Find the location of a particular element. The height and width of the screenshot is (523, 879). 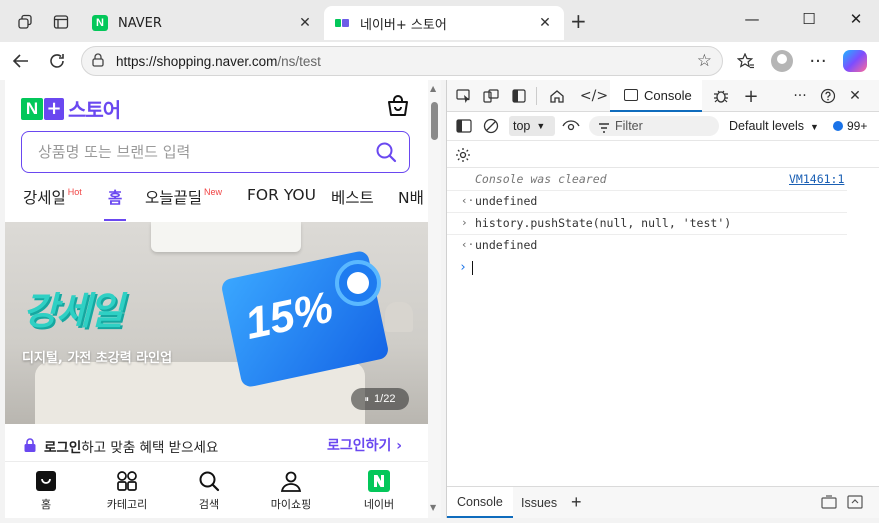

drawer-add-tab-button: + is located at coordinates (576, 502).